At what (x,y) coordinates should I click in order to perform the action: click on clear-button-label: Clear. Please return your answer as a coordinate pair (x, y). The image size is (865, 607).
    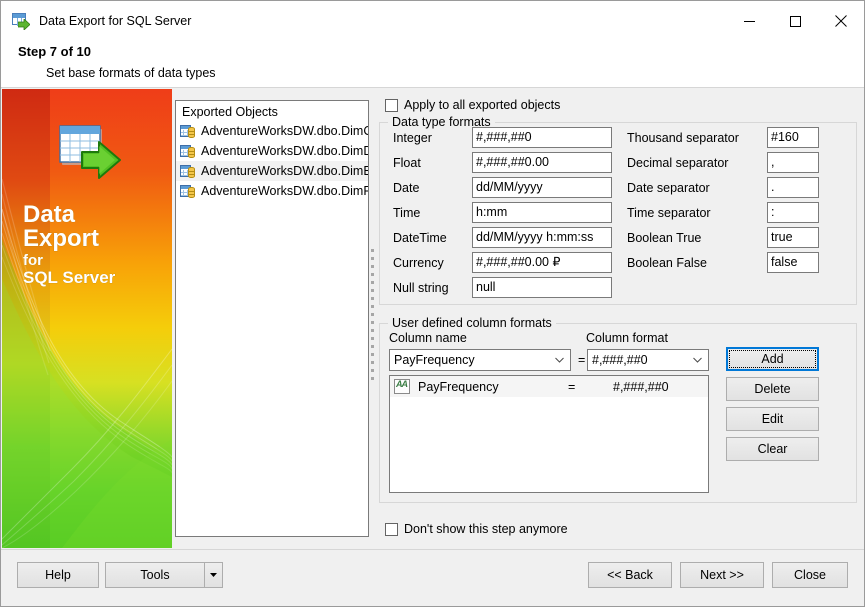
    Looking at the image, I should click on (772, 449).